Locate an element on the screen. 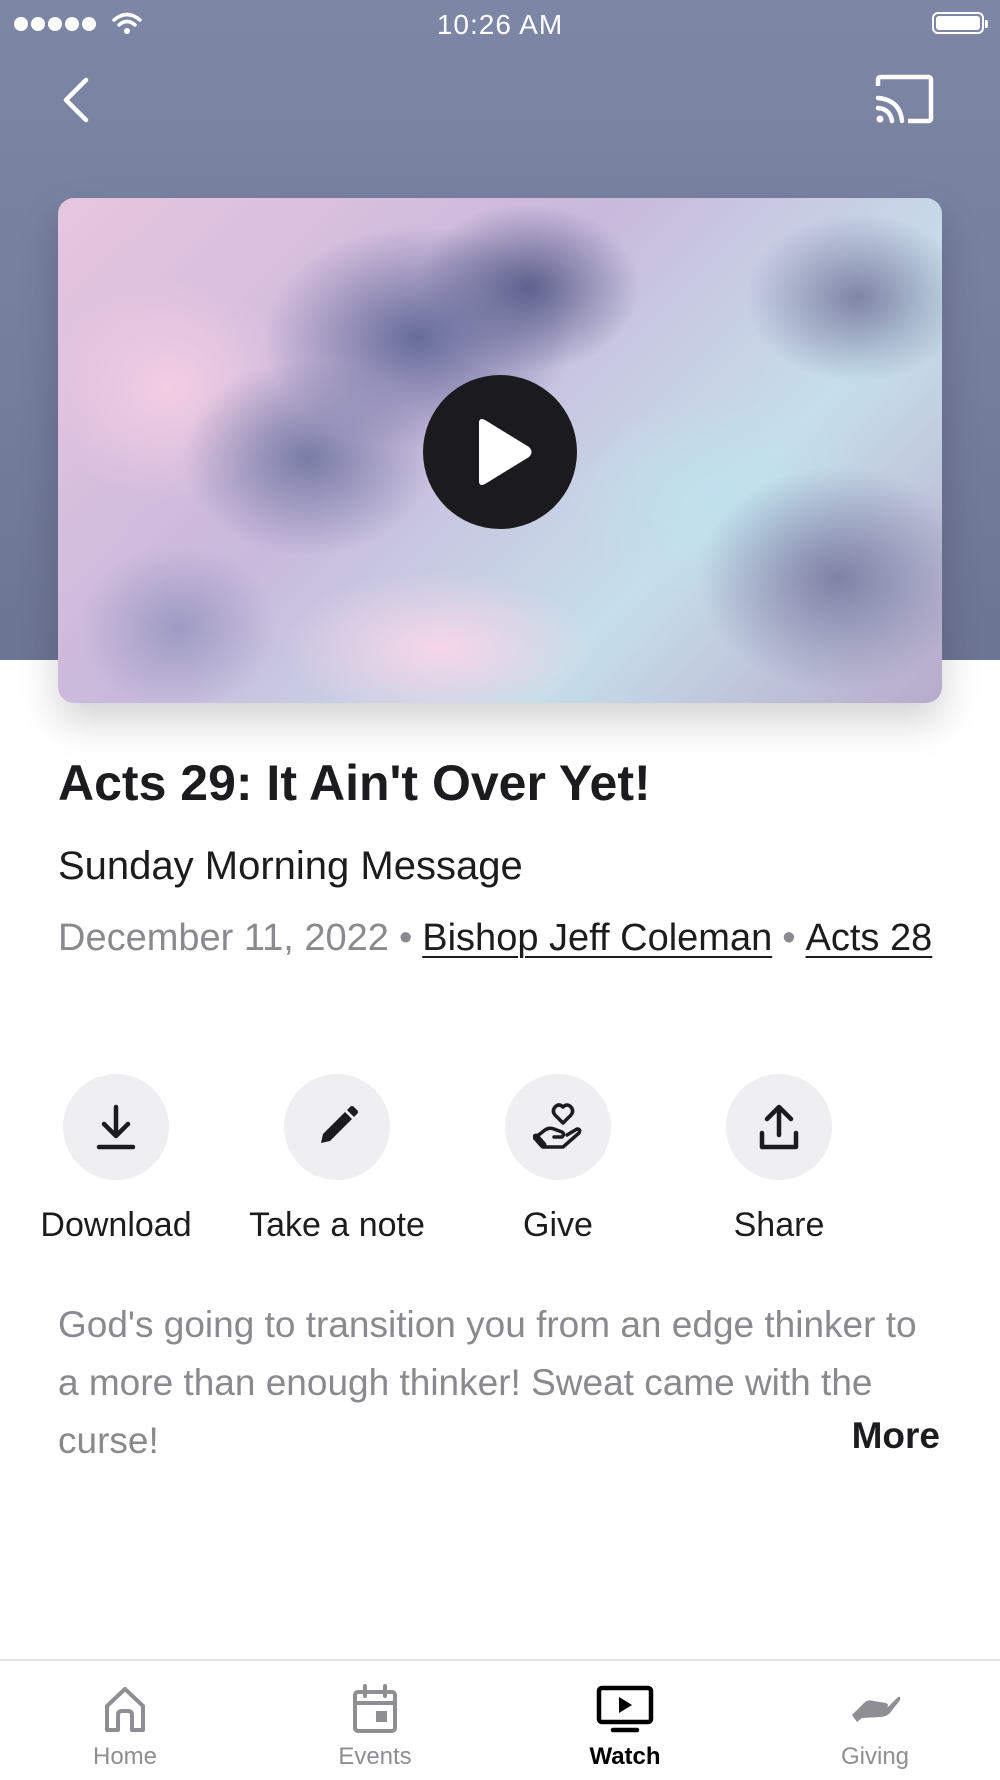 The height and width of the screenshot is (1780, 1000). cast-button is located at coordinates (904, 100).